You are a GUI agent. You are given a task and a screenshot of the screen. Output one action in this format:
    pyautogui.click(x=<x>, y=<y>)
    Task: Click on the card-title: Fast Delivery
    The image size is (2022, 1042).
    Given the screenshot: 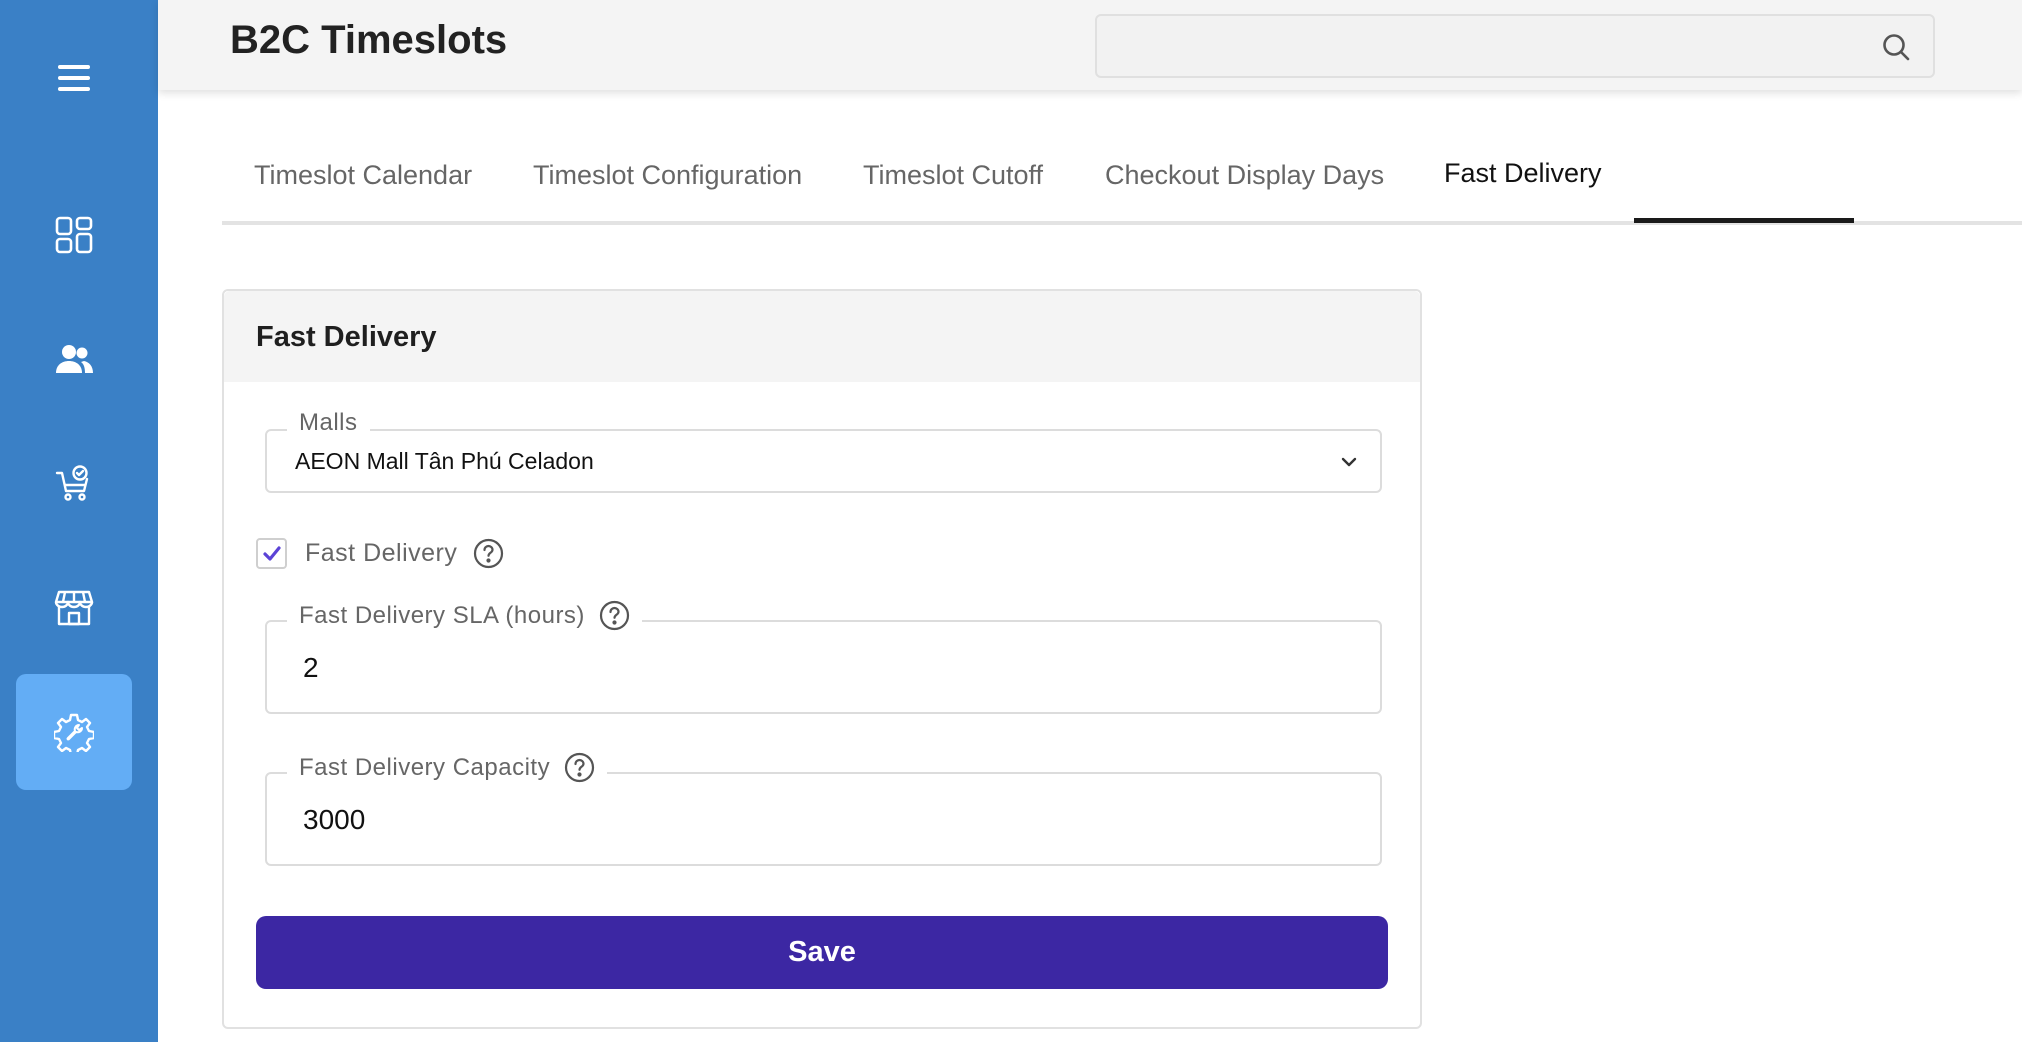 What is the action you would take?
    pyautogui.click(x=346, y=337)
    